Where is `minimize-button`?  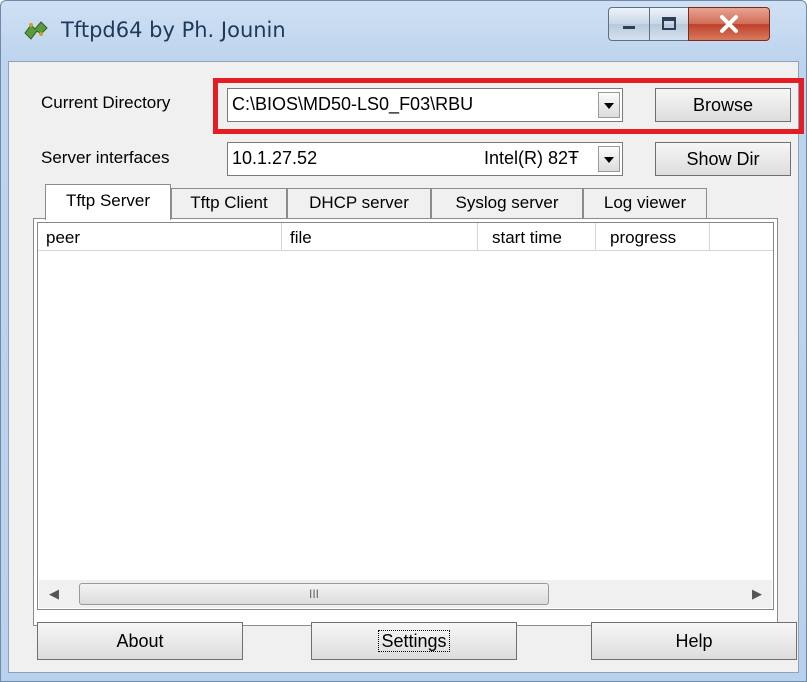
minimize-button is located at coordinates (629, 24).